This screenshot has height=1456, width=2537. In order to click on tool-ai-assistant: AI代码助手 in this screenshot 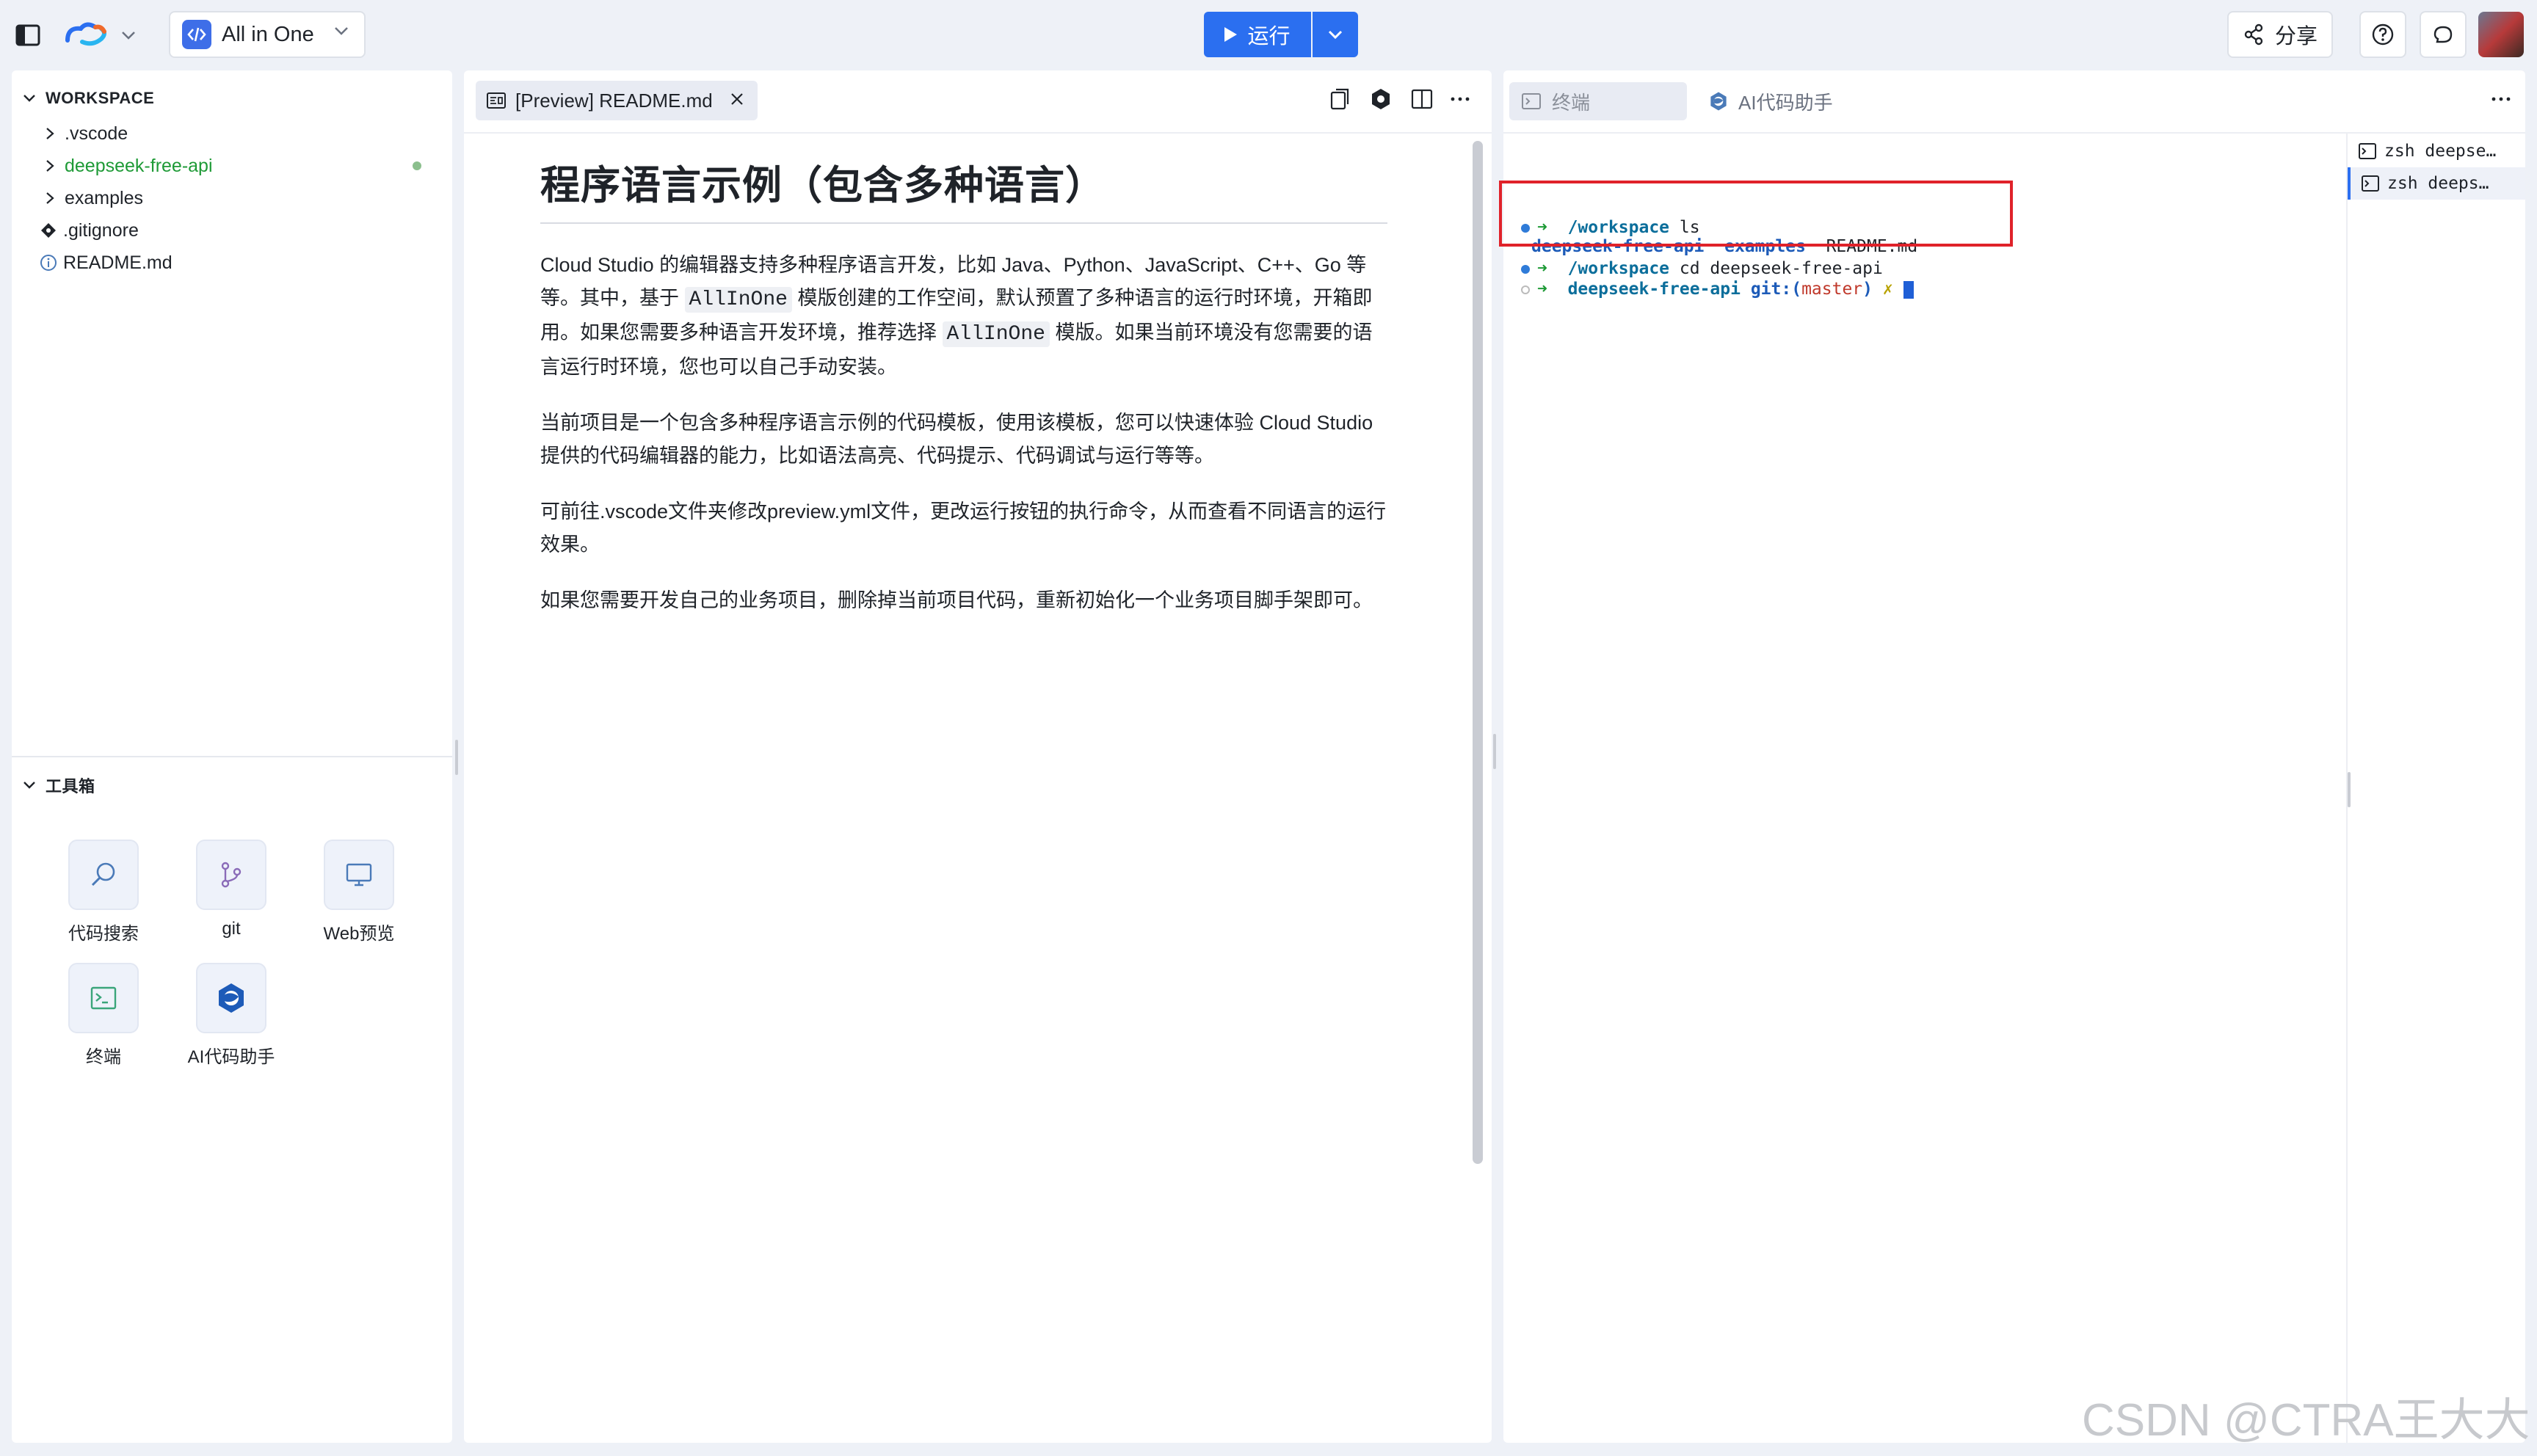, I will do `click(231, 1016)`.